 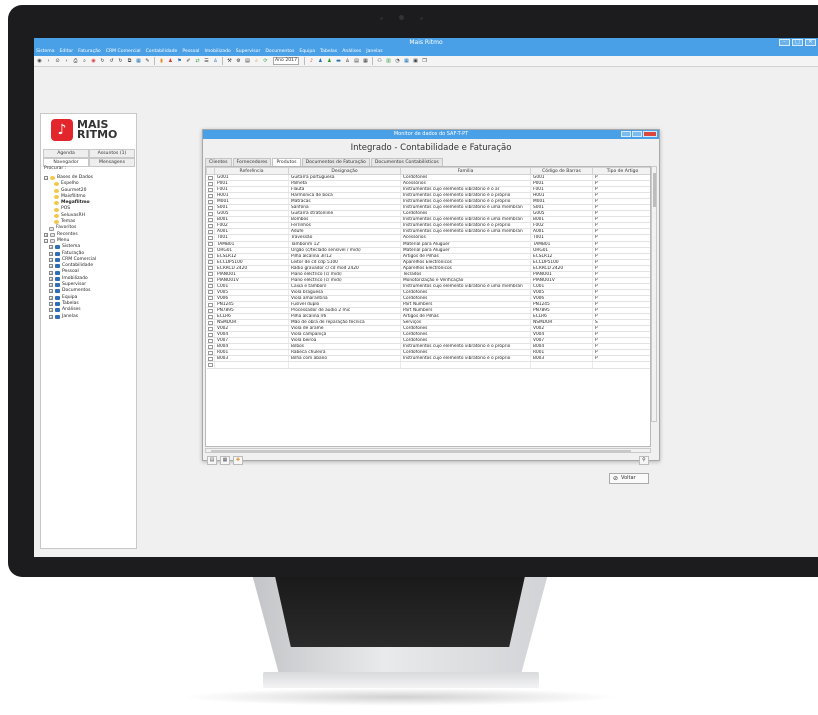 I want to click on column-header: Tipo de Artigo, so click(x=621, y=171).